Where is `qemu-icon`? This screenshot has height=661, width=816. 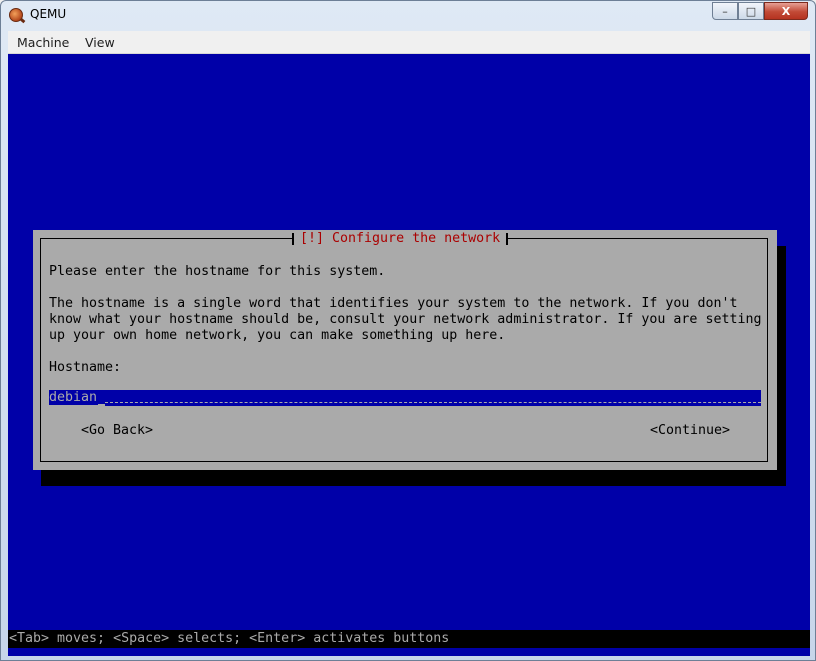
qemu-icon is located at coordinates (16, 15).